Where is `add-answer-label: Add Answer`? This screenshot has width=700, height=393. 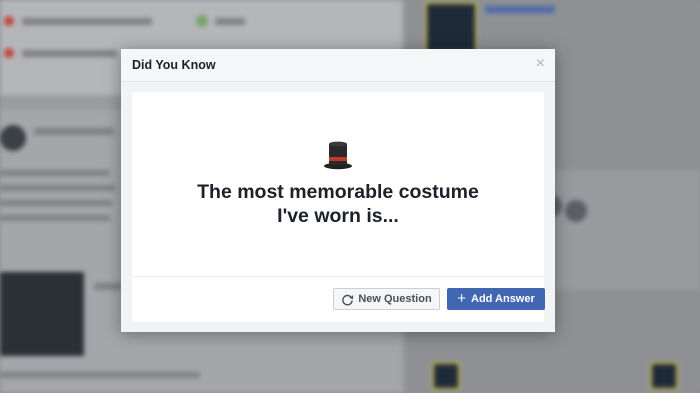 add-answer-label: Add Answer is located at coordinates (503, 299).